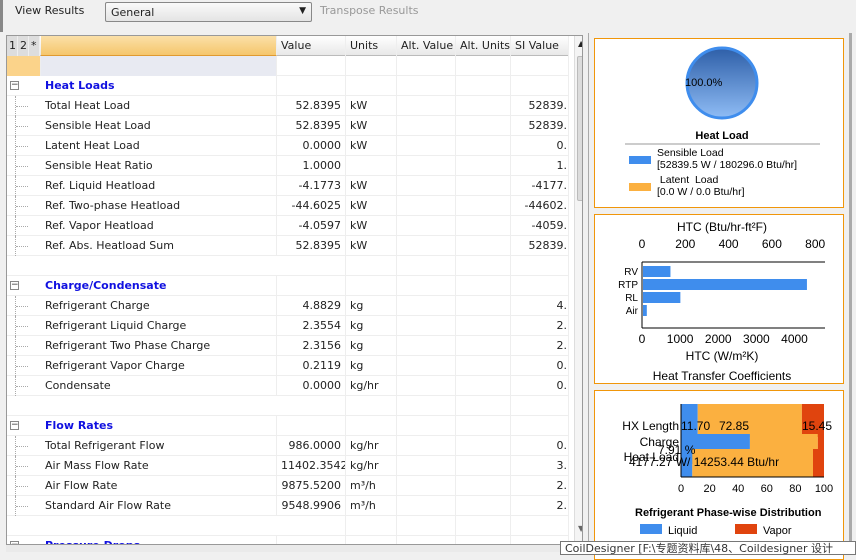  Describe the element at coordinates (288, 486) in the screenshot. I see `table-row: Air Flow Rate 9875.5200 m³/h 2.` at that location.